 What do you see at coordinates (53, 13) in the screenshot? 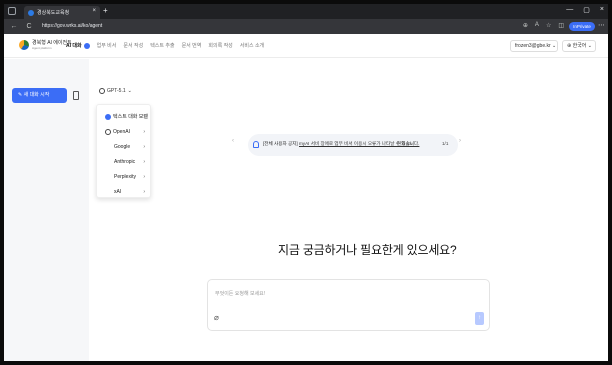
I see `tab-title: 경상북도교육청` at bounding box center [53, 13].